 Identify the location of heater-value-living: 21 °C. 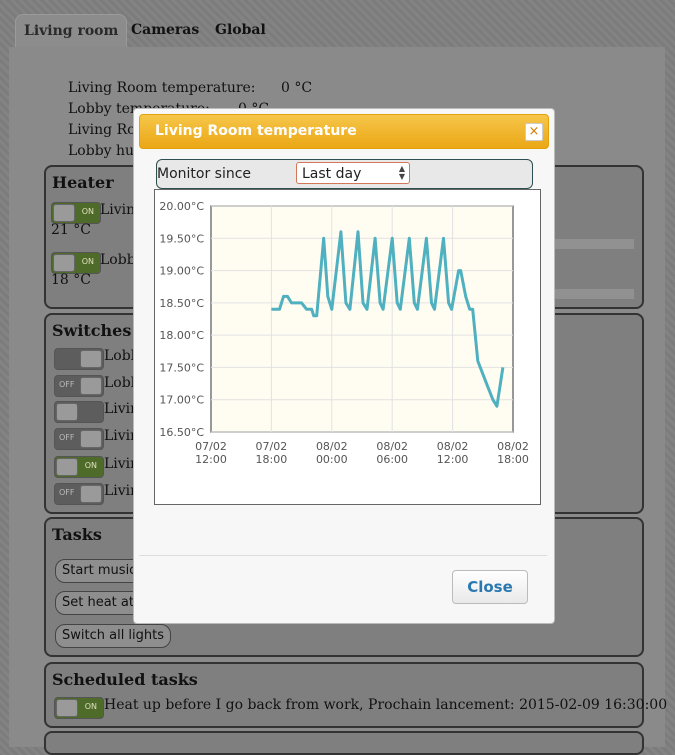
(71, 230).